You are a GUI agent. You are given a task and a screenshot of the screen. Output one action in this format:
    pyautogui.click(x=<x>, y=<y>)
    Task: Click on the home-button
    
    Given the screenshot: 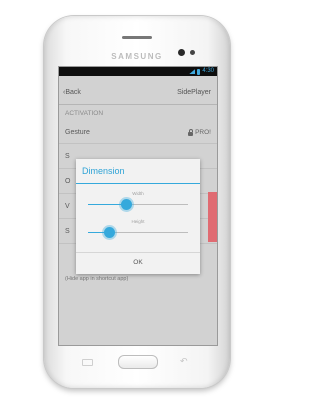 What is the action you would take?
    pyautogui.click(x=138, y=362)
    